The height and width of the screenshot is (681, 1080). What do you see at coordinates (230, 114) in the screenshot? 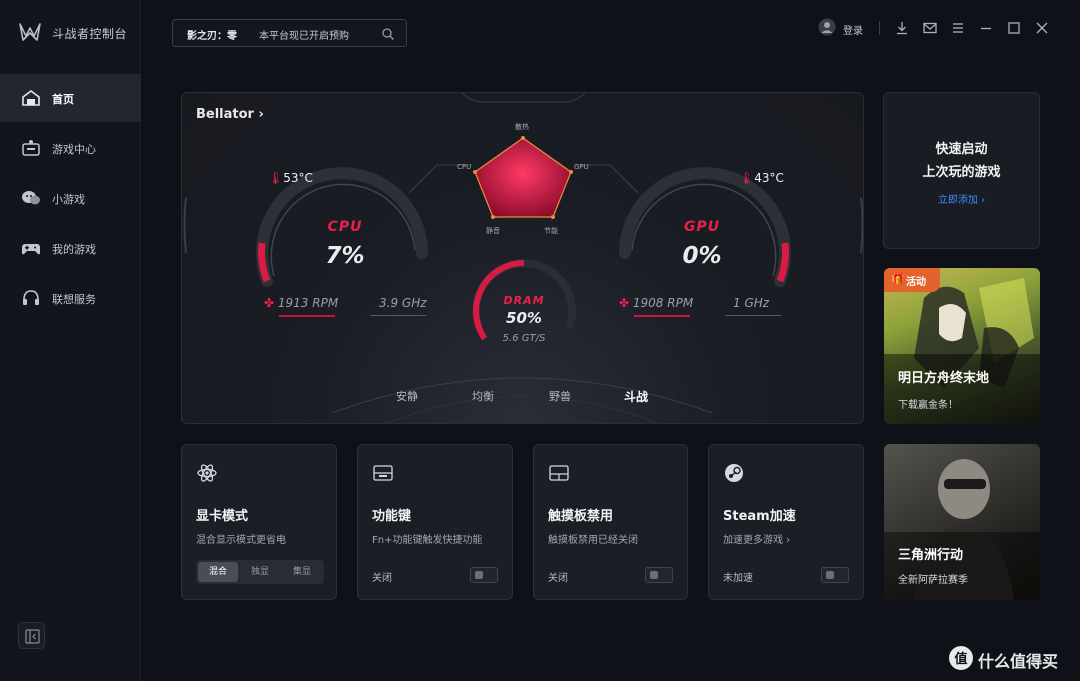
I see `device-name: Bellator ›` at bounding box center [230, 114].